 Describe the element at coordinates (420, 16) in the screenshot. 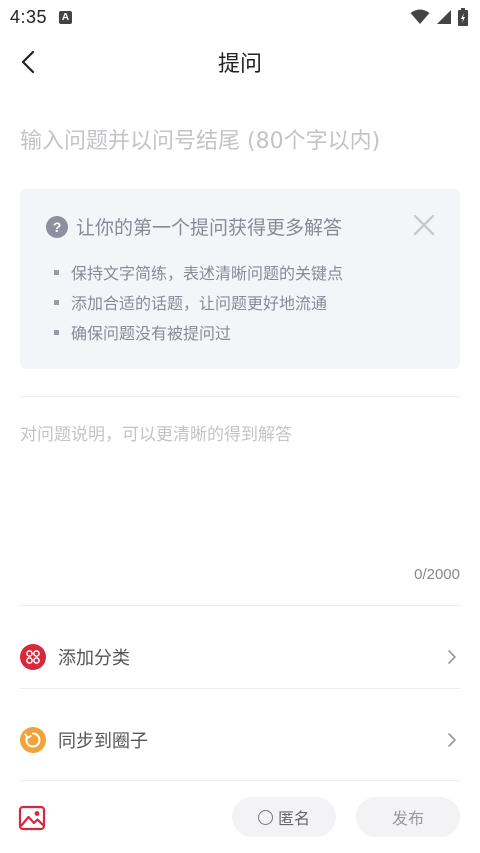

I see `wifi-icon` at that location.